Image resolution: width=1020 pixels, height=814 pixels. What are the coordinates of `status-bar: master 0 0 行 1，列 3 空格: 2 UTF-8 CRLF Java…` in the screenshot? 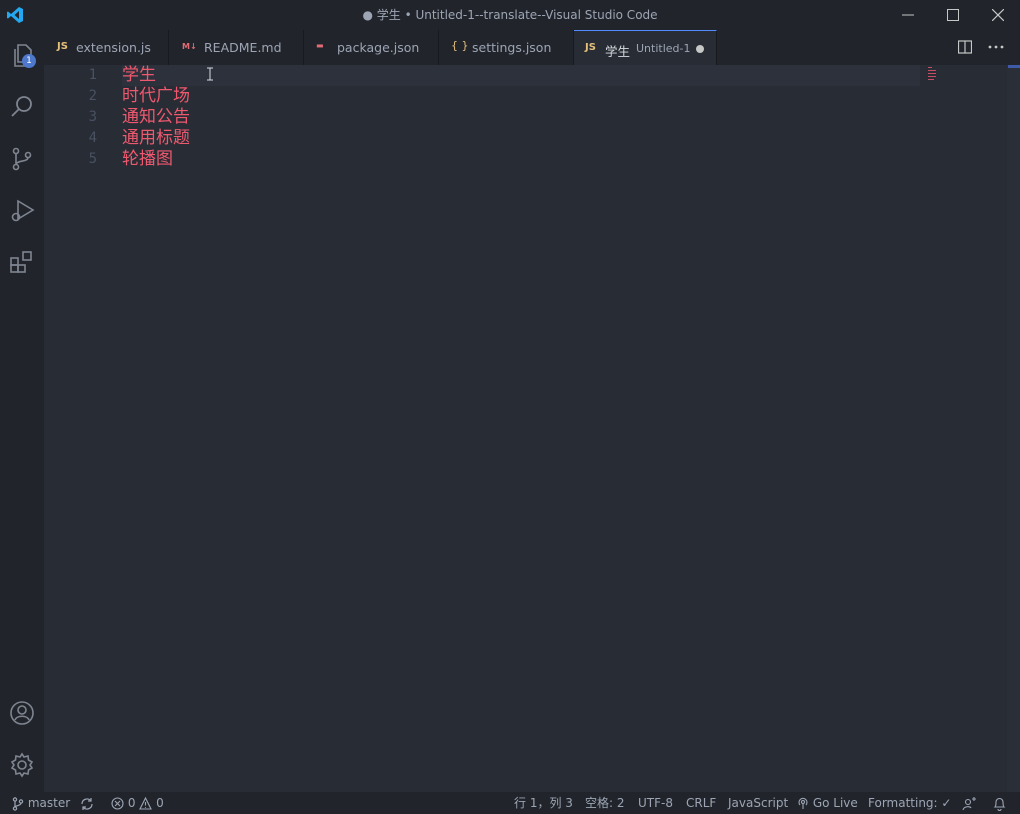 It's located at (510, 803).